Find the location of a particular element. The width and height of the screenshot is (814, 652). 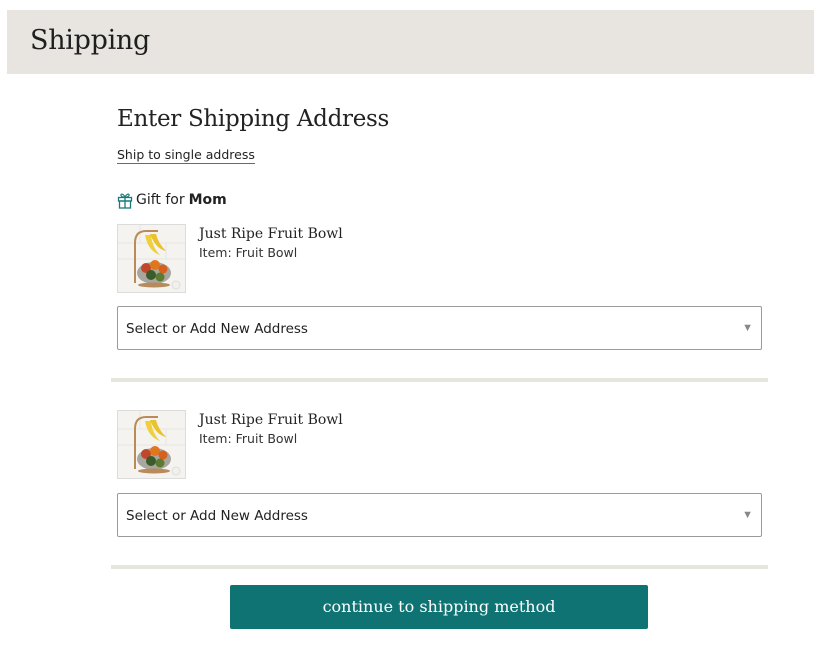

page-title: Shipping is located at coordinates (90, 40).